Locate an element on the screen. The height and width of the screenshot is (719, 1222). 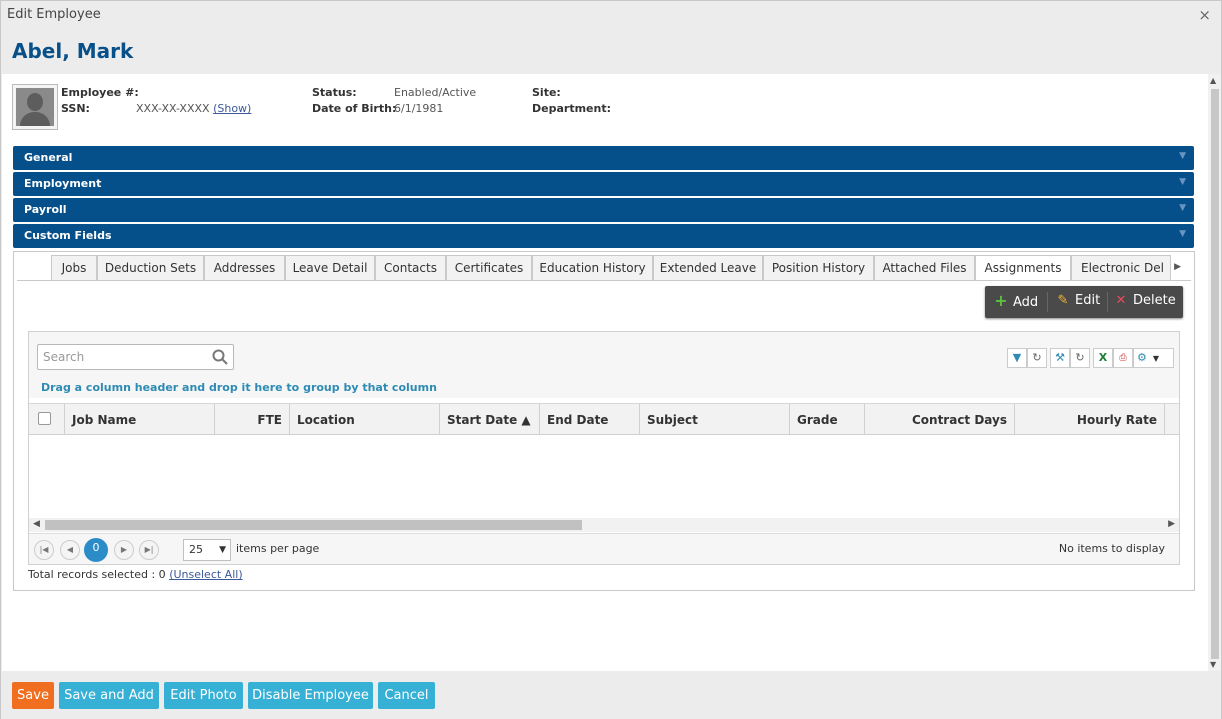
column-end-date: End Date is located at coordinates (590, 419).